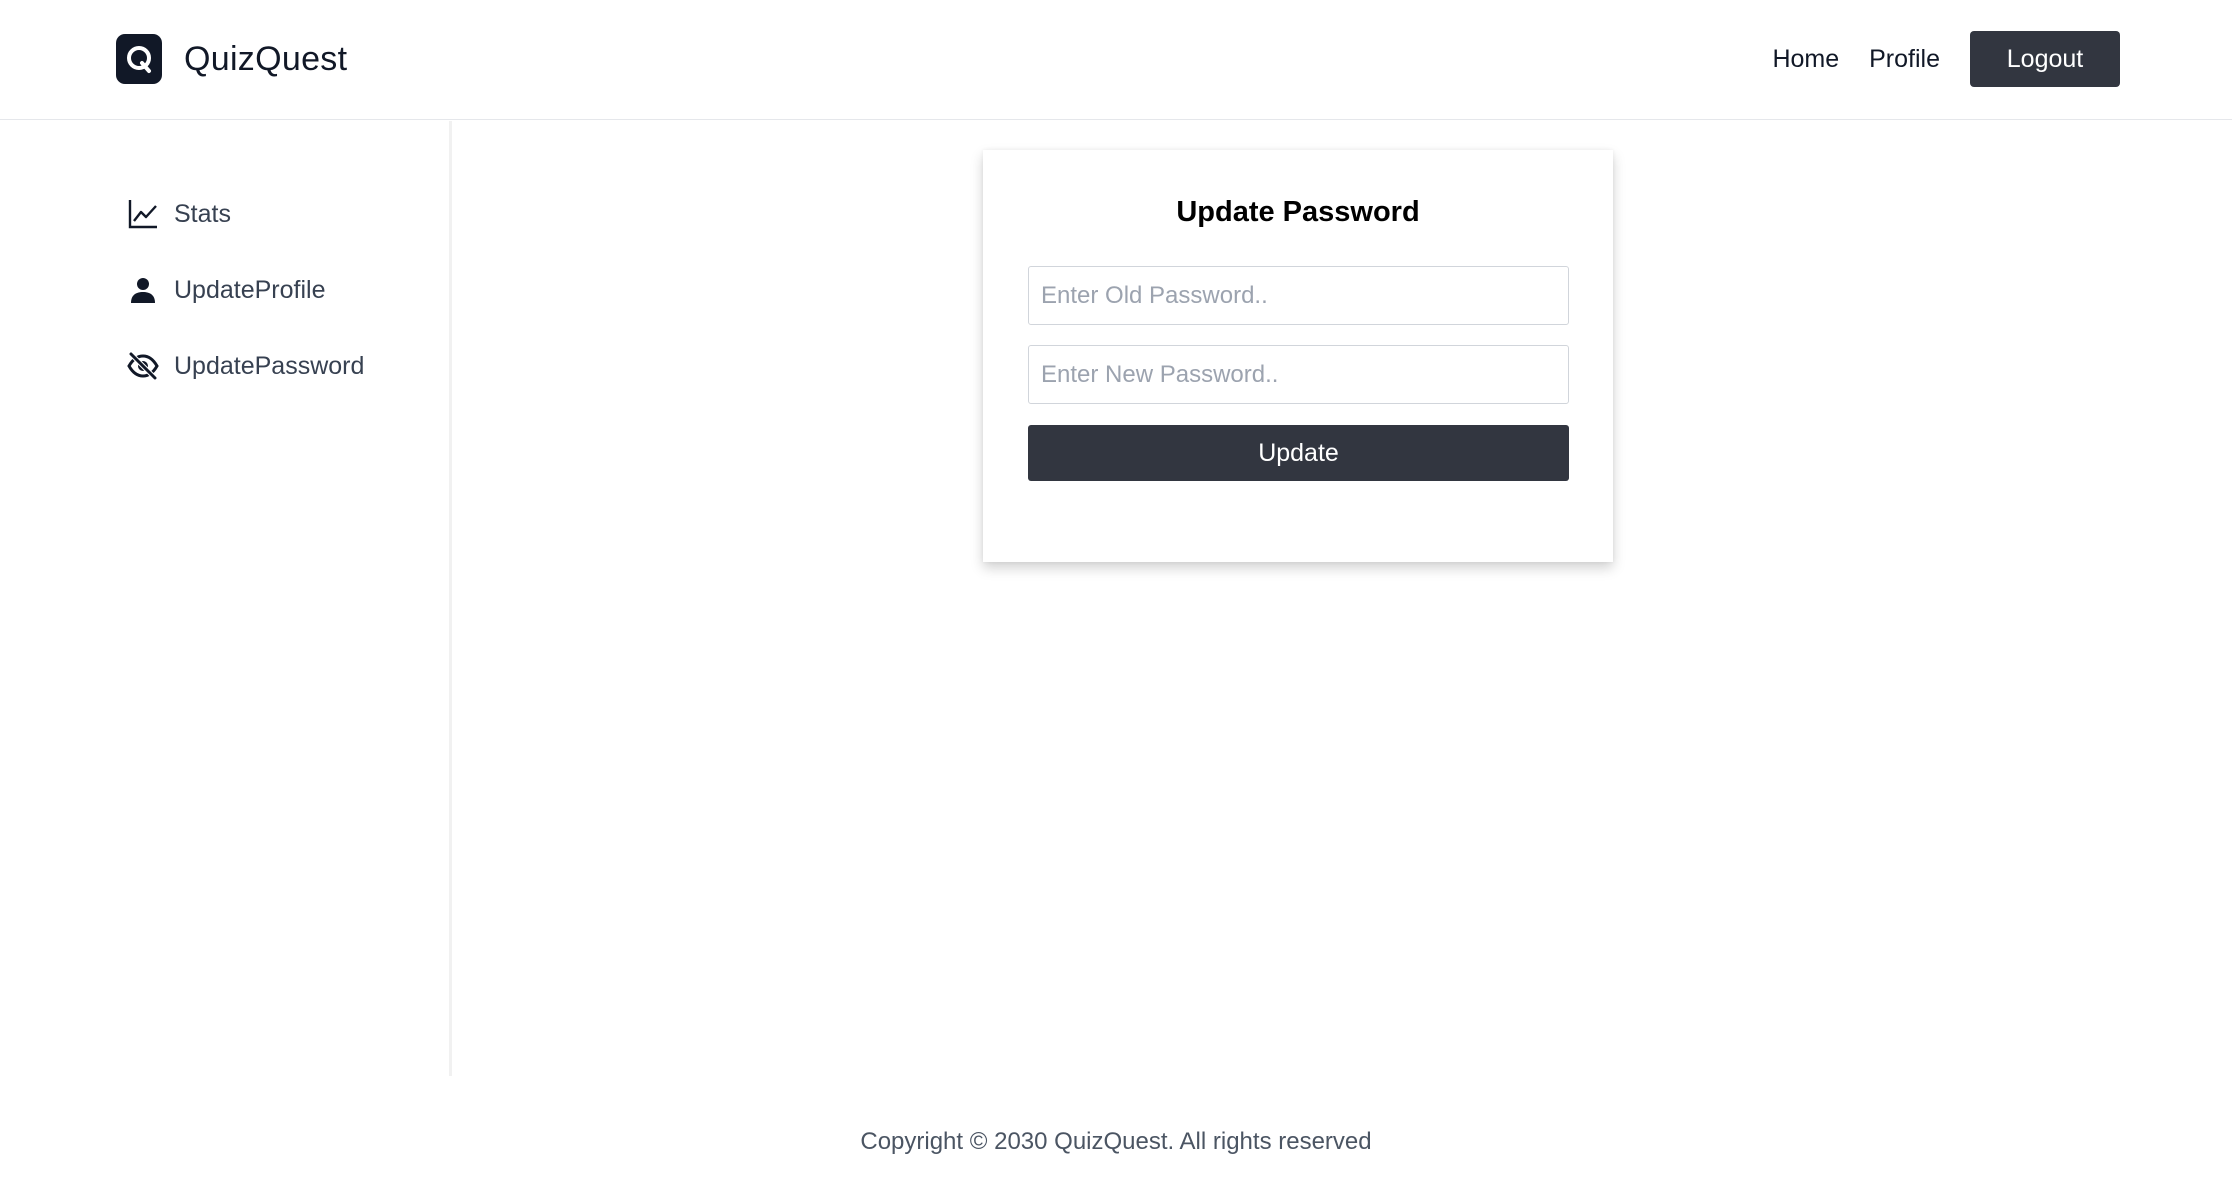  What do you see at coordinates (139, 59) in the screenshot?
I see `quizquest-logo-icon` at bounding box center [139, 59].